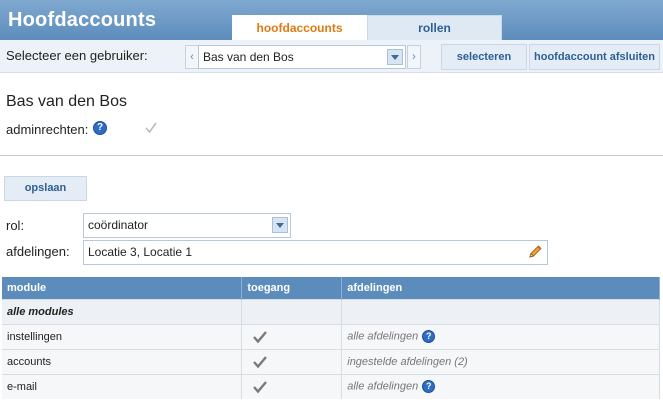  I want to click on user-select: Bas van den Bos, so click(302, 57).